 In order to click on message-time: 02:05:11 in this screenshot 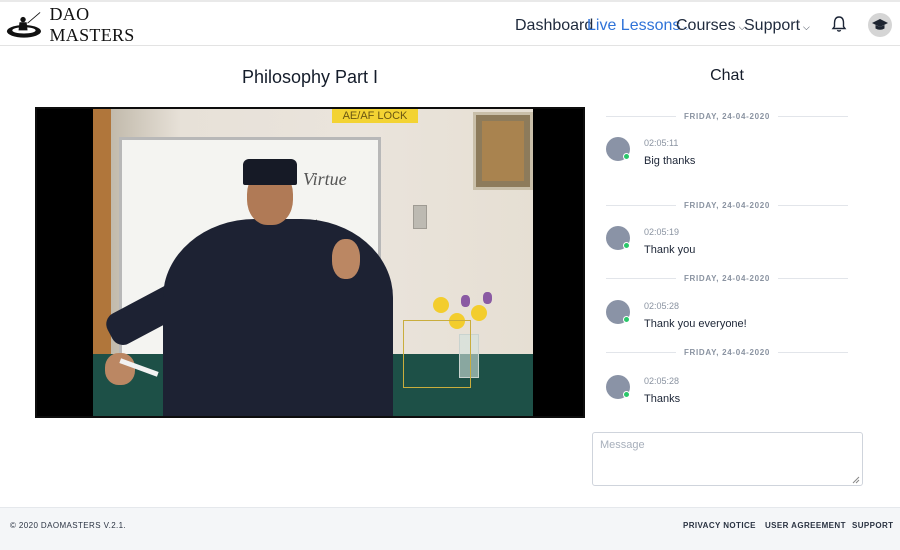, I will do `click(661, 143)`.